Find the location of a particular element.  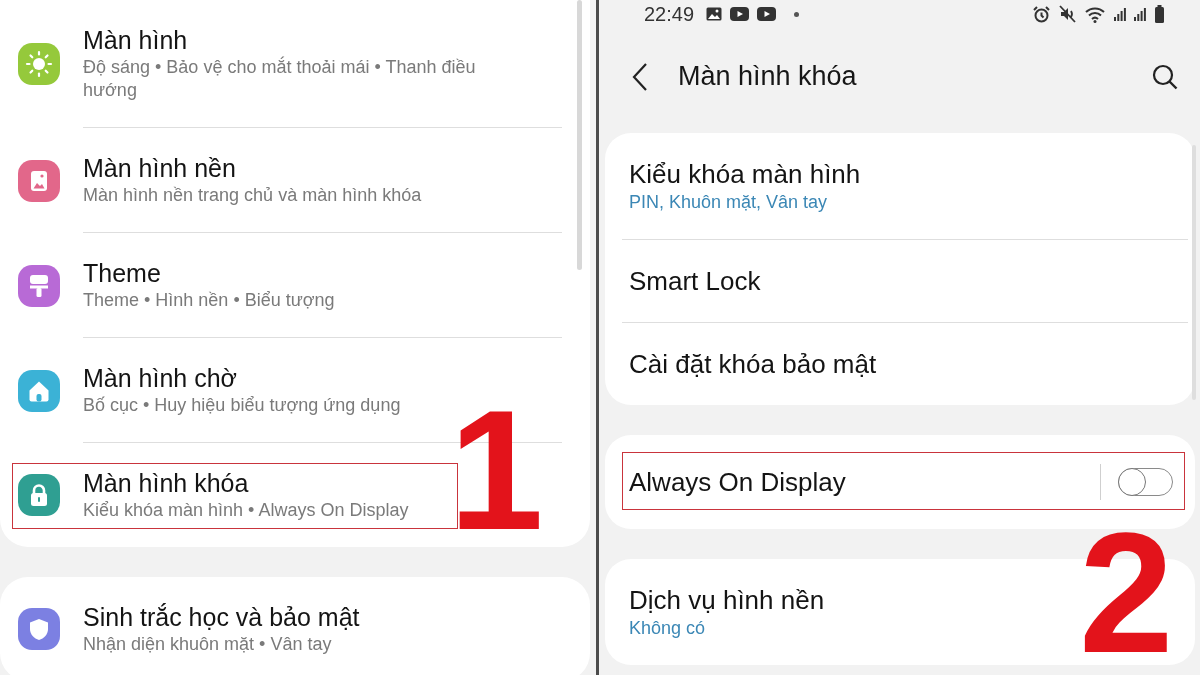

page-title: Màn hình khóa is located at coordinates (768, 76).